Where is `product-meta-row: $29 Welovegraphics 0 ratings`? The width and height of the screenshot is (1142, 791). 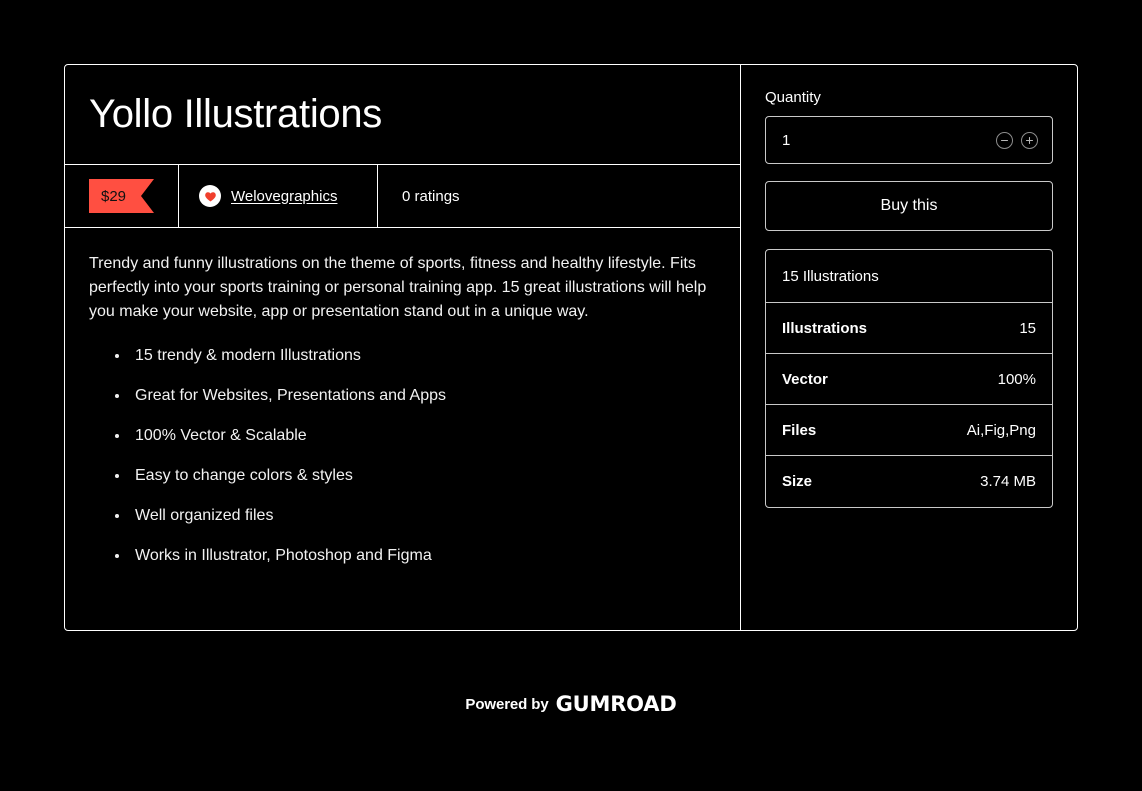 product-meta-row: $29 Welovegraphics 0 ratings is located at coordinates (402, 196).